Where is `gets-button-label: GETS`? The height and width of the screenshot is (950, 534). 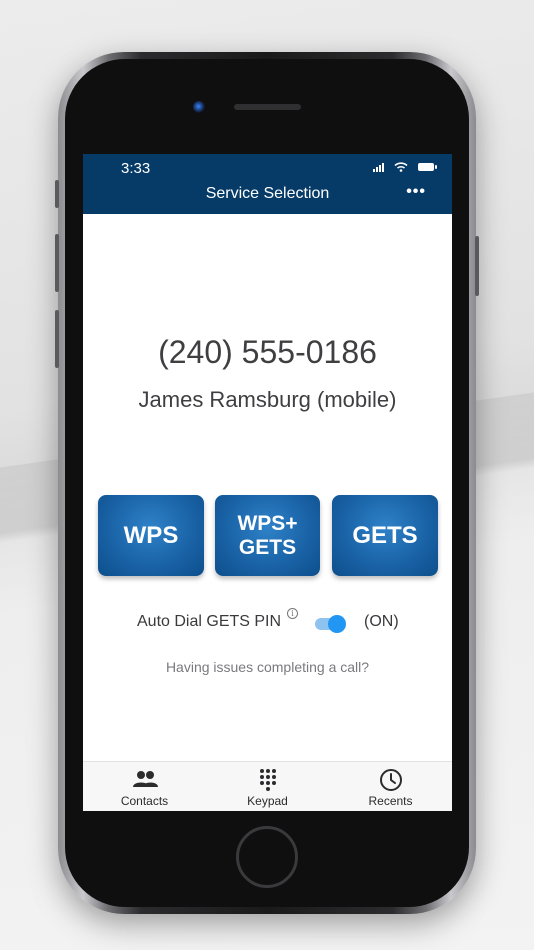
gets-button-label: GETS is located at coordinates (385, 535).